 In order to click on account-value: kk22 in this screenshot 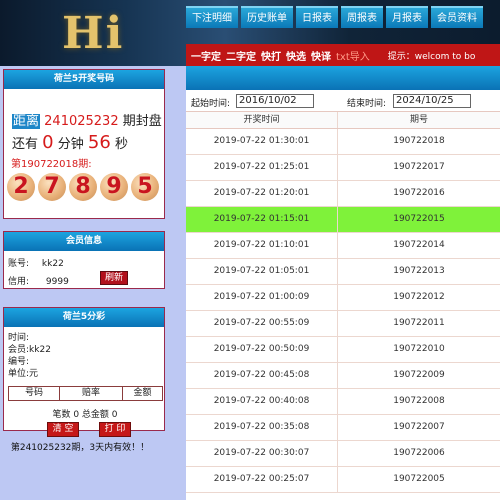, I will do `click(52, 264)`.